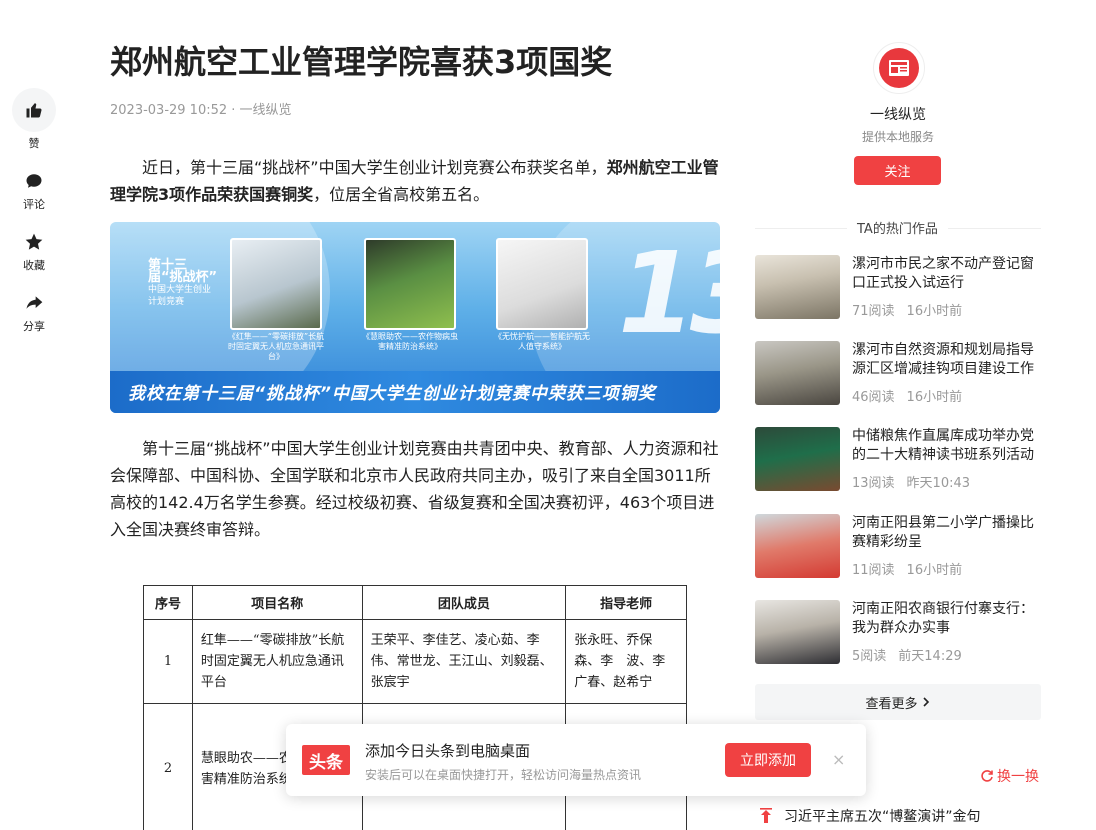  I want to click on banner-strip-text: 我校在第十三届“挑战杯”中国大学生创业计划竞赛中荣获三项铜奖, so click(392, 394).